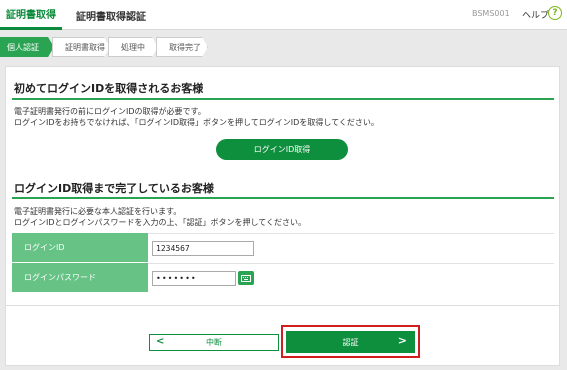  What do you see at coordinates (133, 47) in the screenshot?
I see `step-processing: 処理中` at bounding box center [133, 47].